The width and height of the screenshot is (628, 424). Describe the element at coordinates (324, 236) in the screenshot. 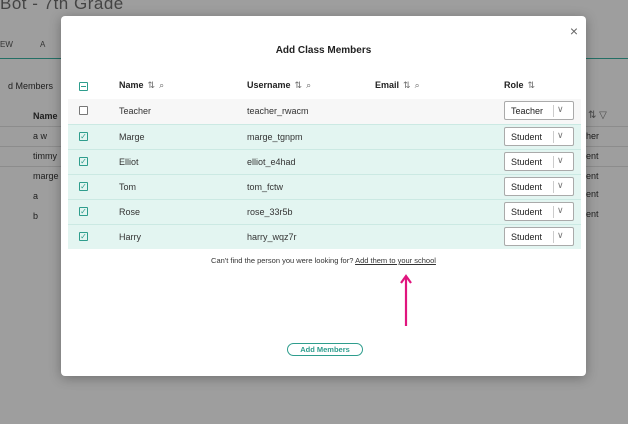

I see `table-row: ✓ Harry harry_wqz7r Student ∨` at that location.